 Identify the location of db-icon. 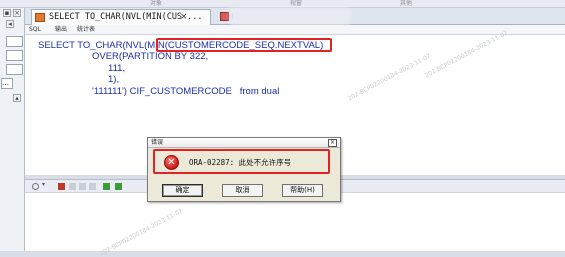
(224, 16).